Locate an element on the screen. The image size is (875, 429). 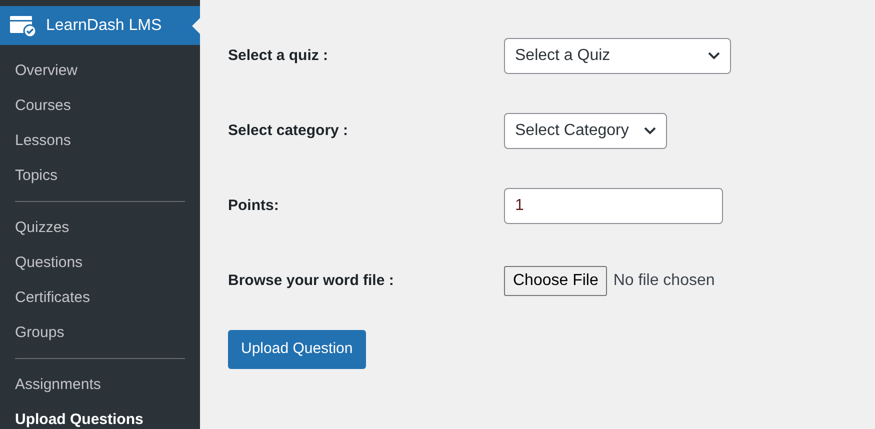
field-label: Points: is located at coordinates (254, 206).